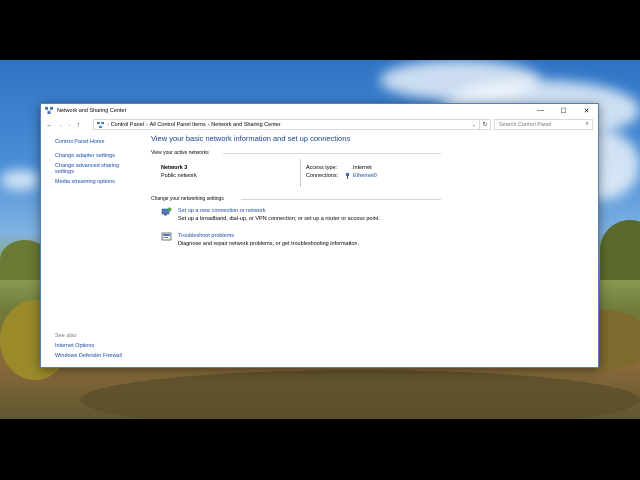 Image resolution: width=640 pixels, height=480 pixels. What do you see at coordinates (347, 176) in the screenshot?
I see `ethernet-icon` at bounding box center [347, 176].